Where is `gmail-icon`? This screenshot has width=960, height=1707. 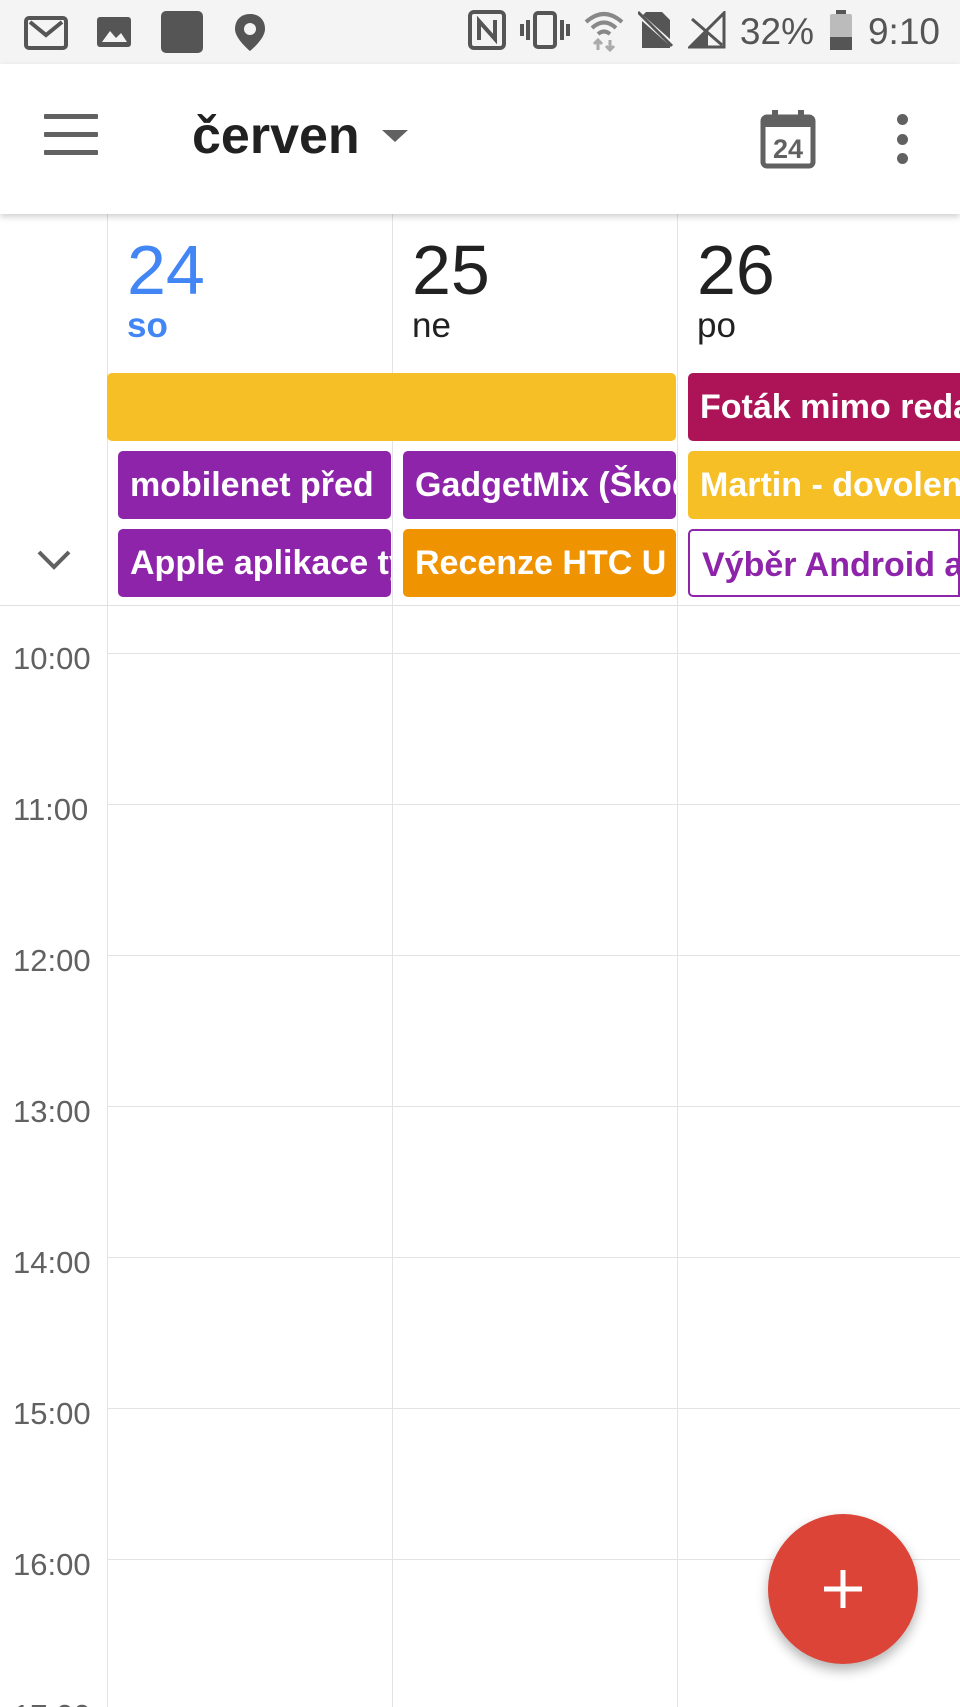 gmail-icon is located at coordinates (46, 32).